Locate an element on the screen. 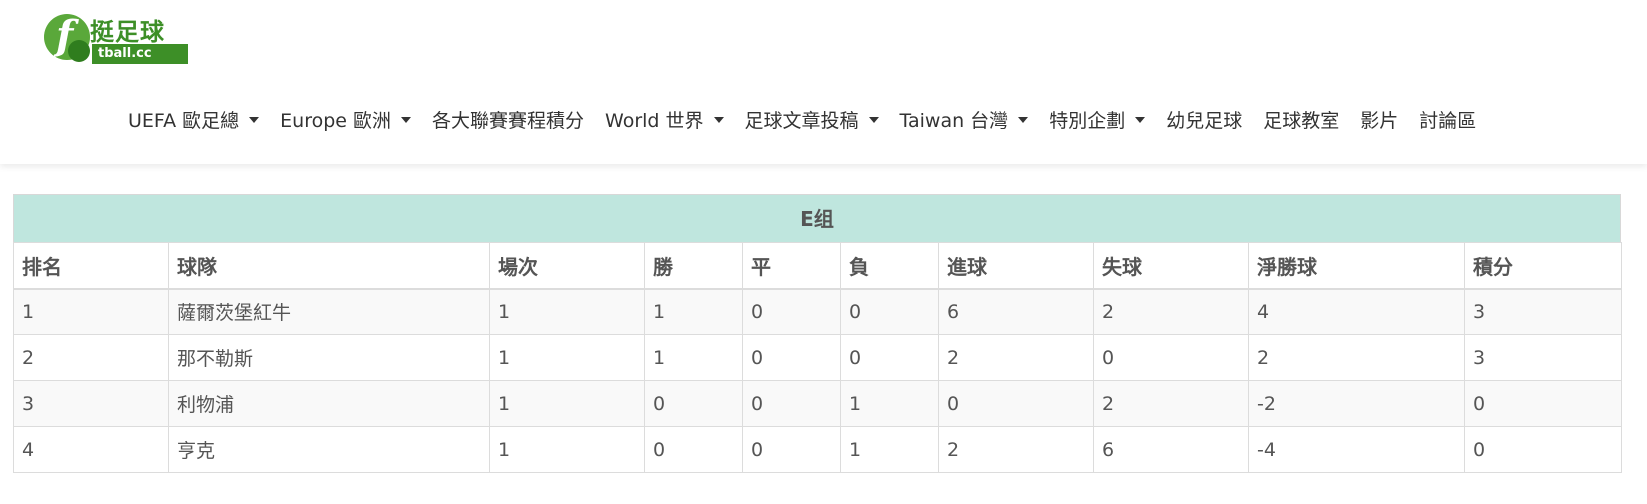  table-row: 2 那不勒斯 1 1 0 0 2 0 2 3 is located at coordinates (817, 357).